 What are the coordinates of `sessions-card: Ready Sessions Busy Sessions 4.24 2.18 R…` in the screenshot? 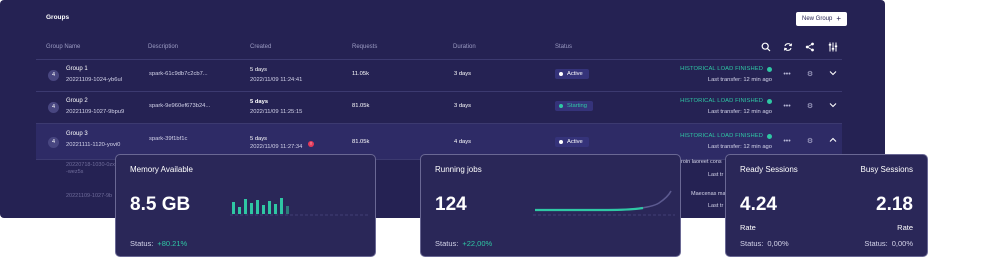 It's located at (826, 205).